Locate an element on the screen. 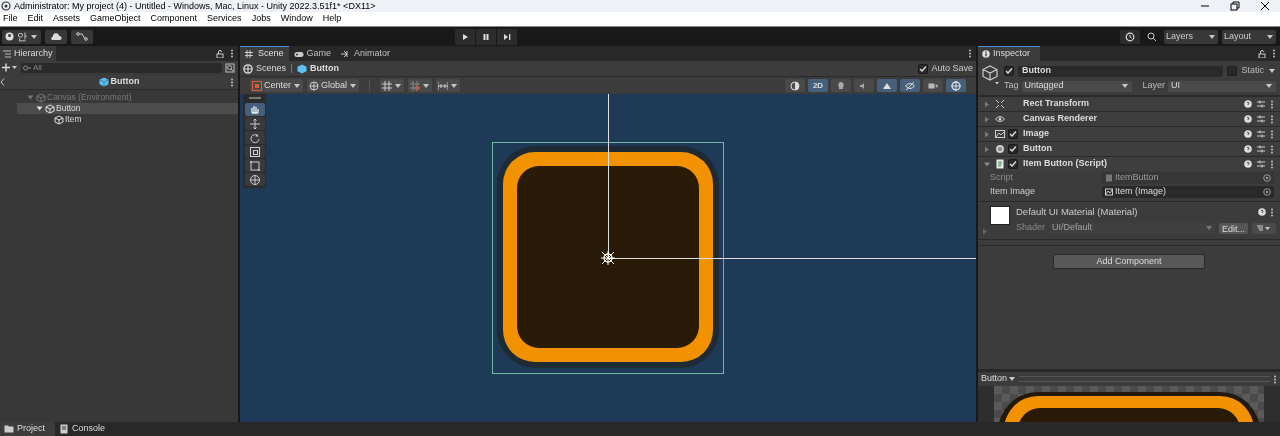 The width and height of the screenshot is (1280, 436). account-dropdown: 안 is located at coordinates (21, 36).